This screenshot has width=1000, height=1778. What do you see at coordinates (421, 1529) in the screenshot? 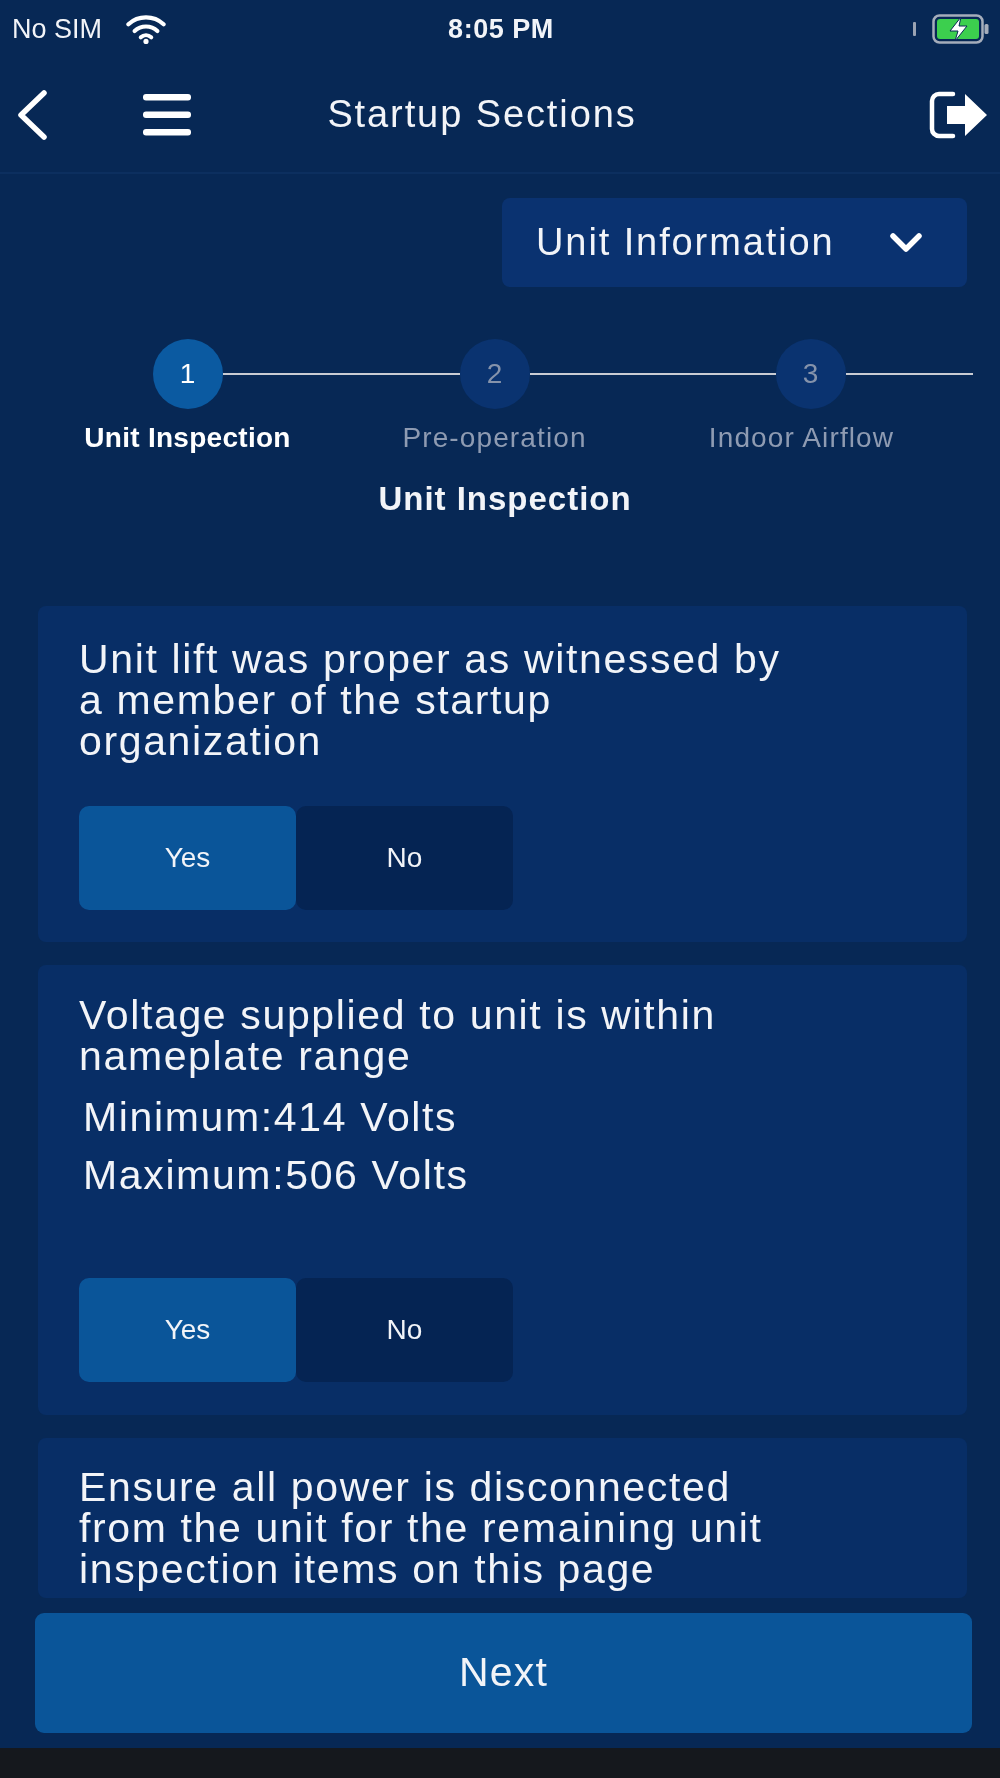
I see `question-text: Ensure all power is disconnected from the unit for the remaining unit inspection items on this page` at bounding box center [421, 1529].